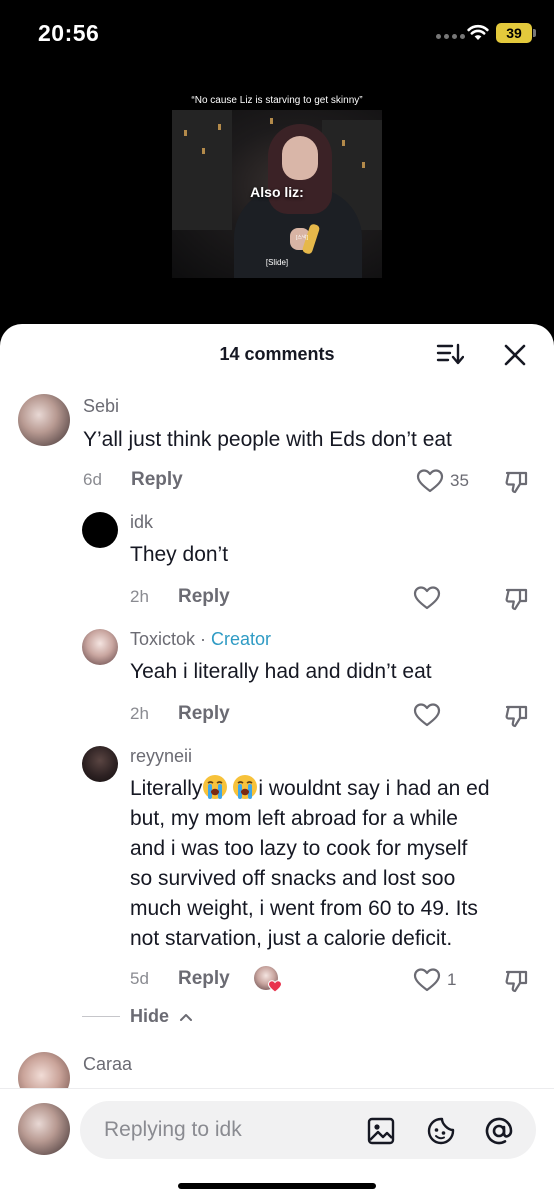 This screenshot has height=1200, width=554. I want to click on heart-filled-icon, so click(275, 986).